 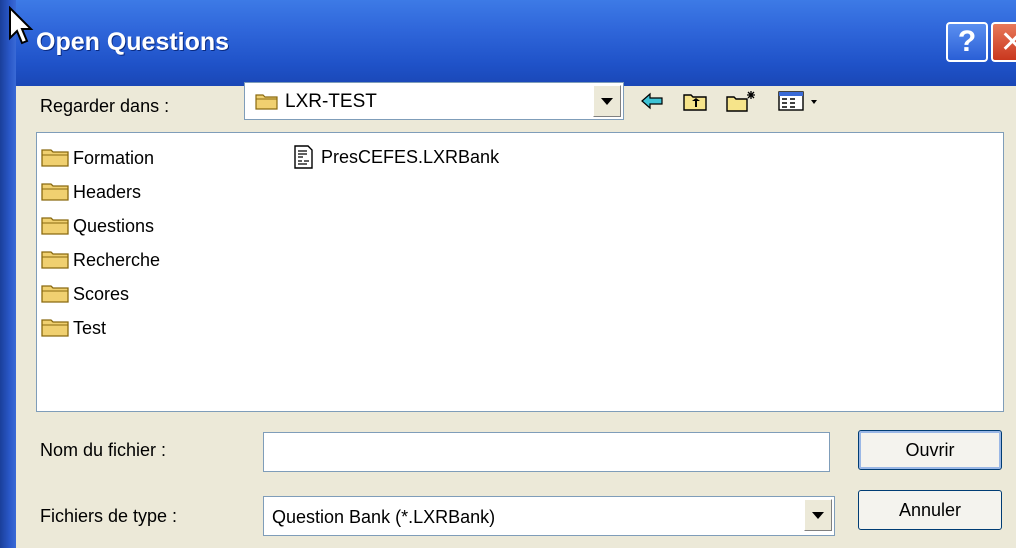 I want to click on folder-item-label: Test, so click(x=90, y=327).